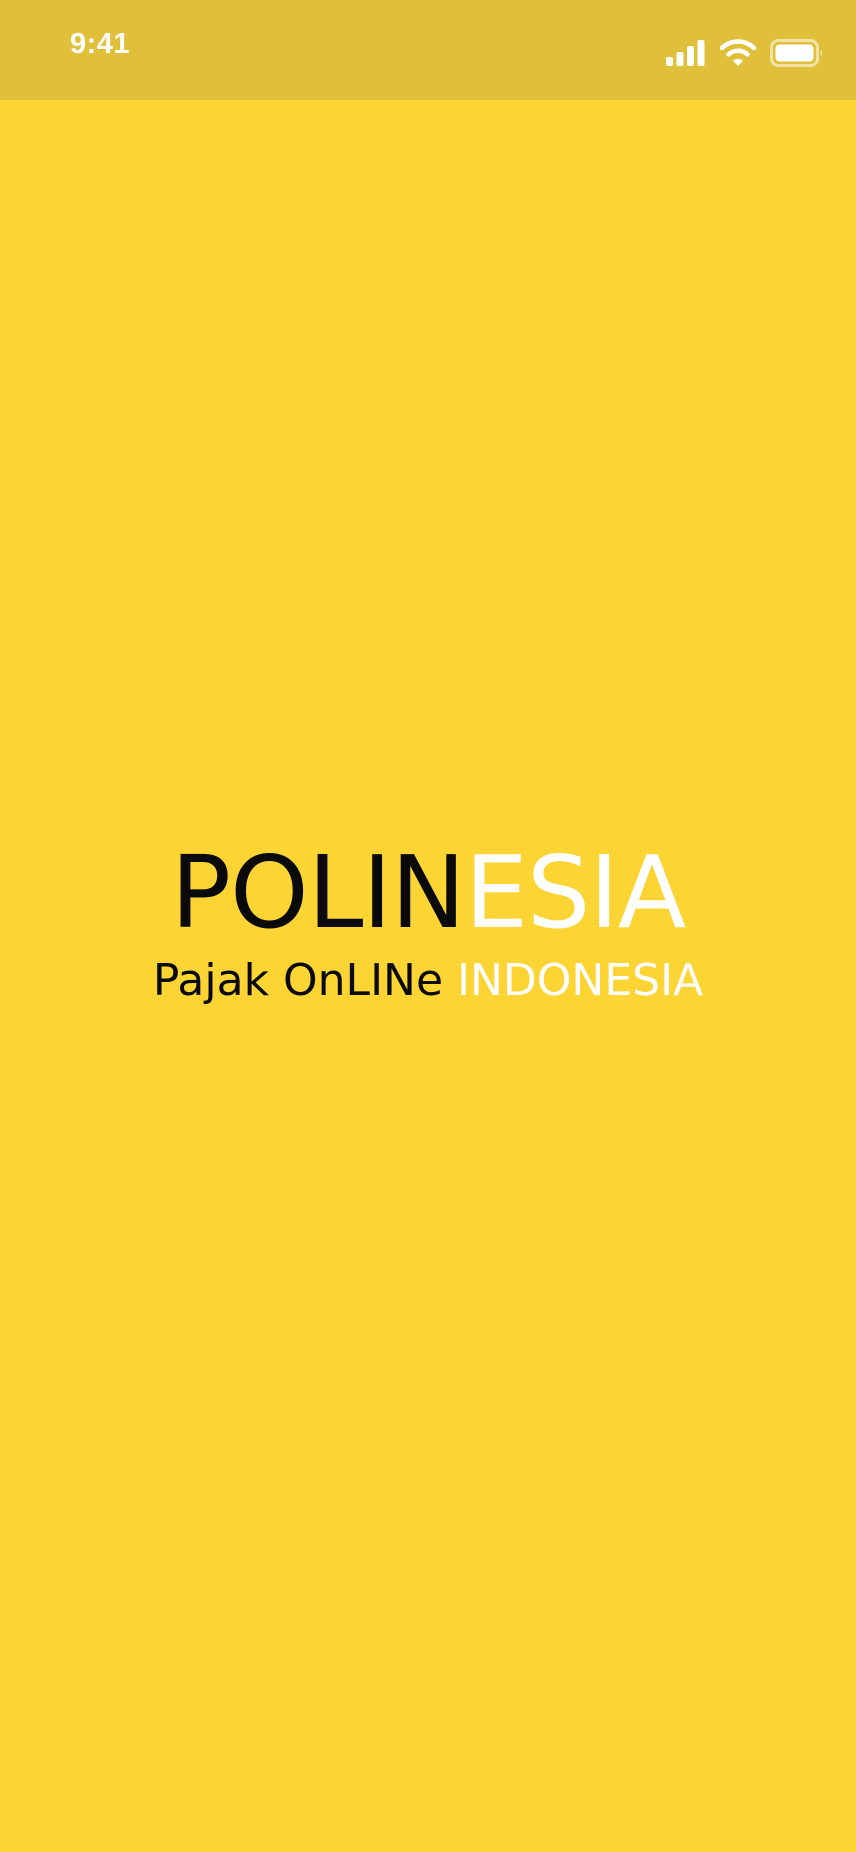  Describe the element at coordinates (428, 50) in the screenshot. I see `status-bar: 9:41` at that location.